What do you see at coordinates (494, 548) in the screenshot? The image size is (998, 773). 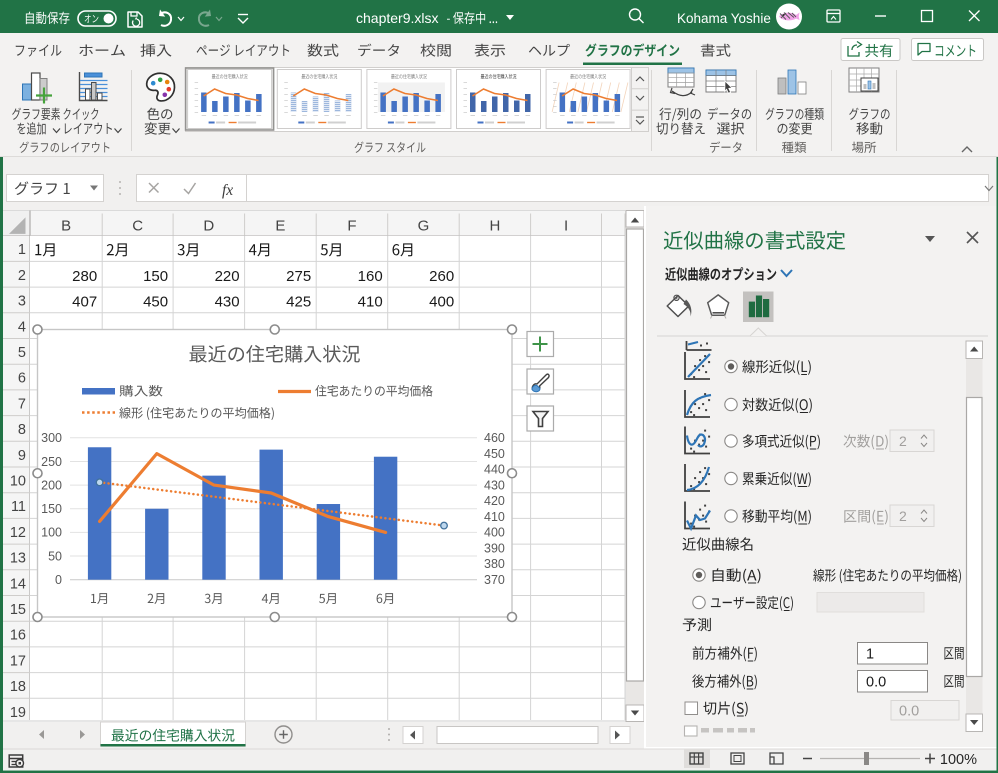 I see `svg-text: 390` at bounding box center [494, 548].